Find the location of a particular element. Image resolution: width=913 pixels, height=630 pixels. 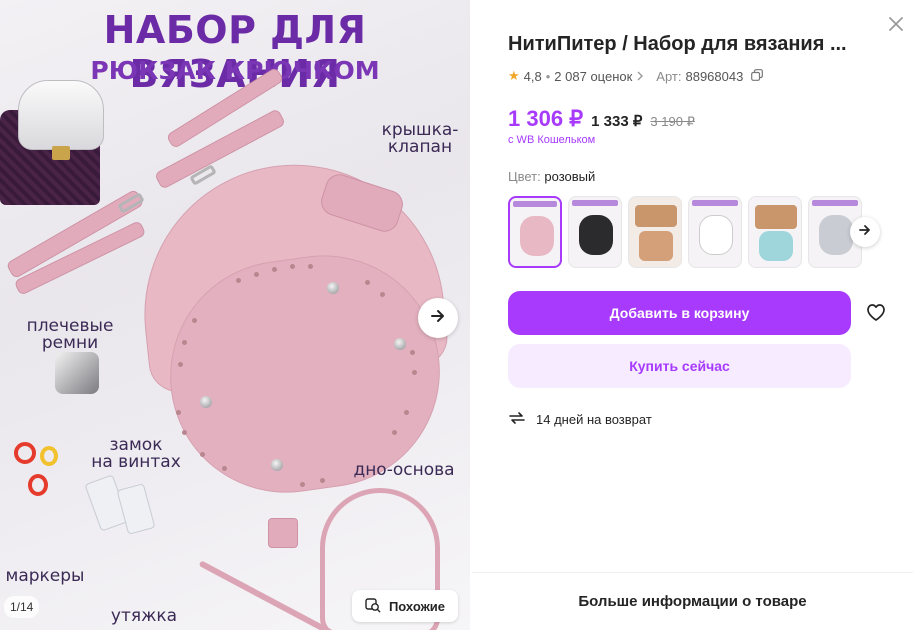

buy-now-button: Купить сейчас is located at coordinates (679, 366).